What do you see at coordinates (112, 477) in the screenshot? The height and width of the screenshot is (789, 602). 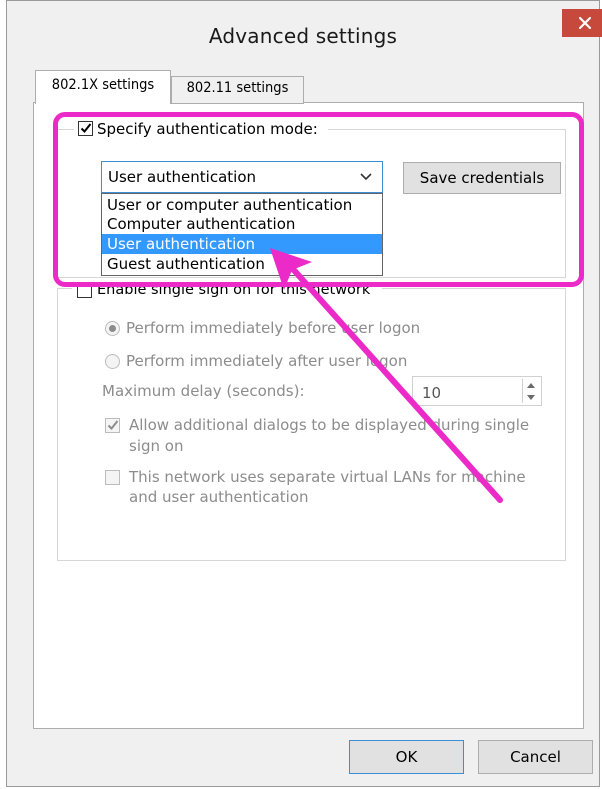 I see `separate-vlans-checkbox` at bounding box center [112, 477].